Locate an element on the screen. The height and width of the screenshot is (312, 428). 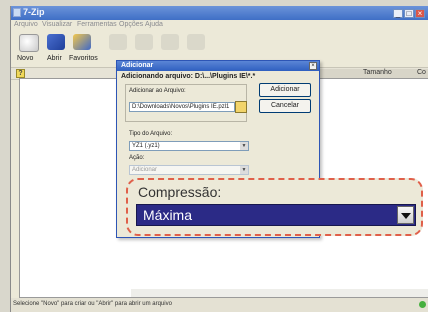
archive-type-value: YZ1 (.yz1) is located at coordinates (146, 146).